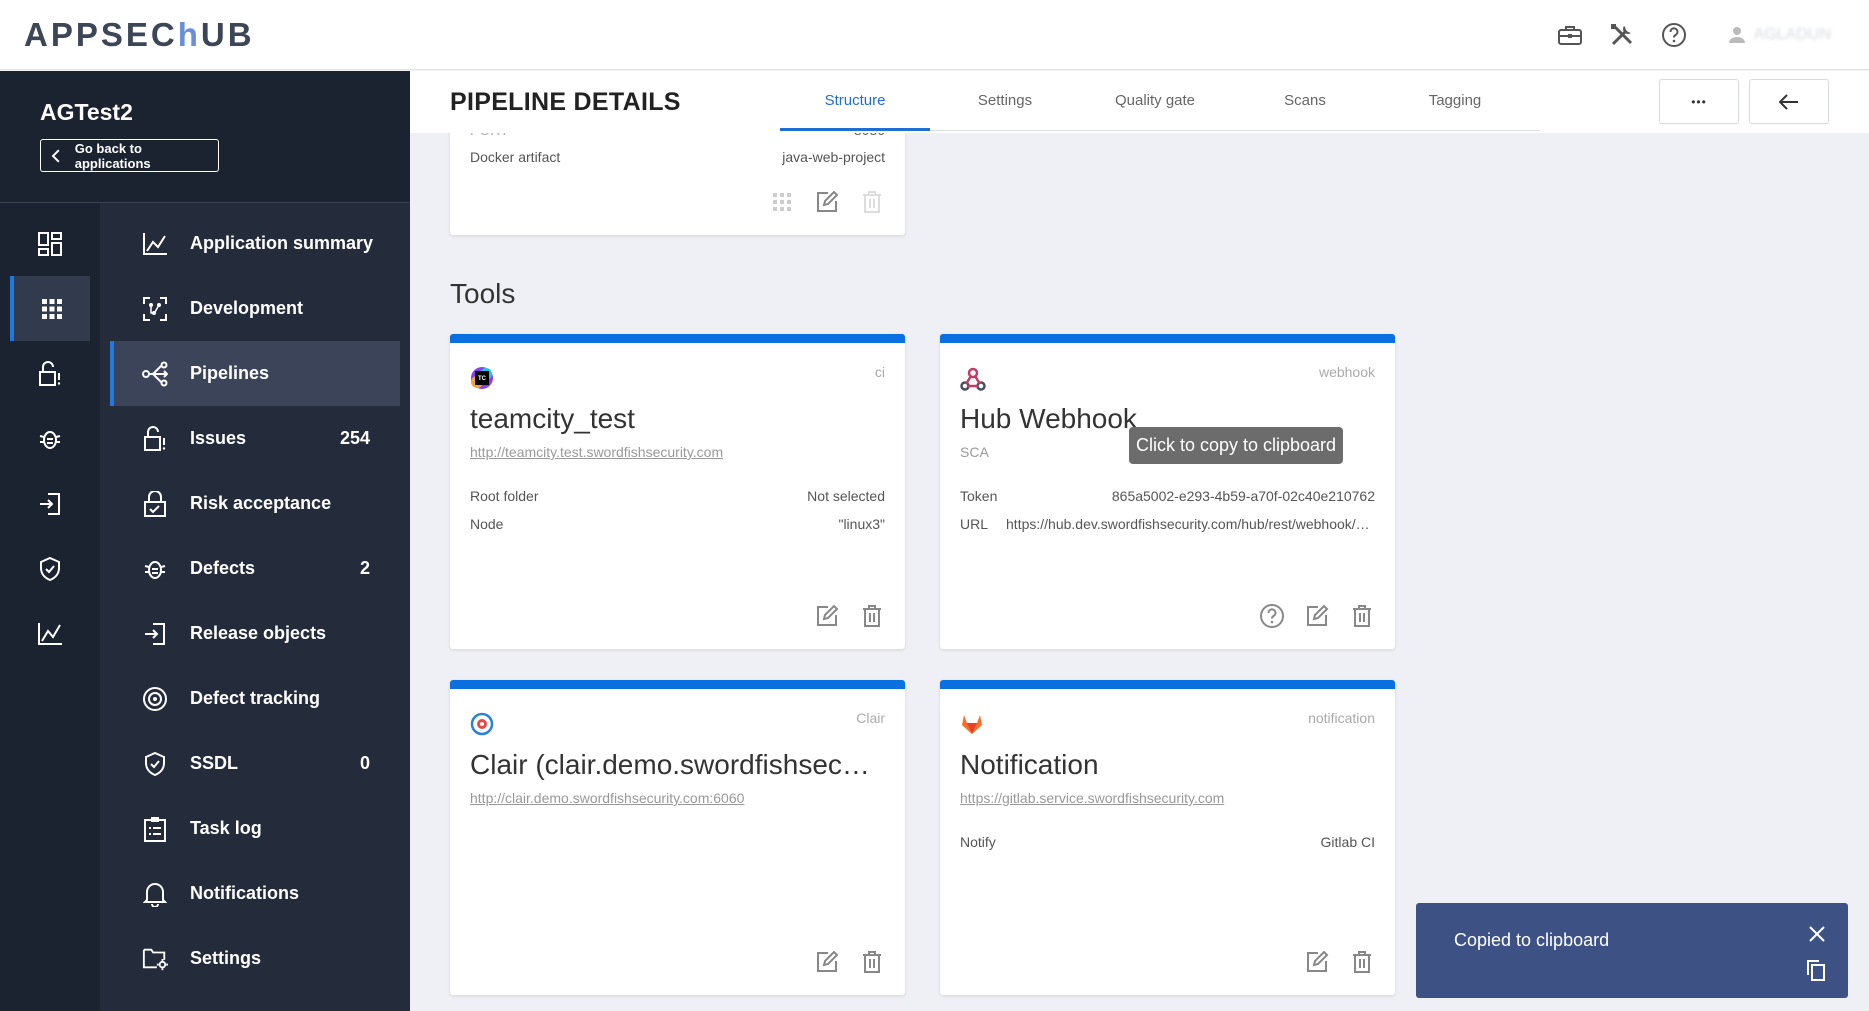 The width and height of the screenshot is (1869, 1011). What do you see at coordinates (1632, 950) in the screenshot?
I see `toast-notification: Copied to clipboard` at bounding box center [1632, 950].